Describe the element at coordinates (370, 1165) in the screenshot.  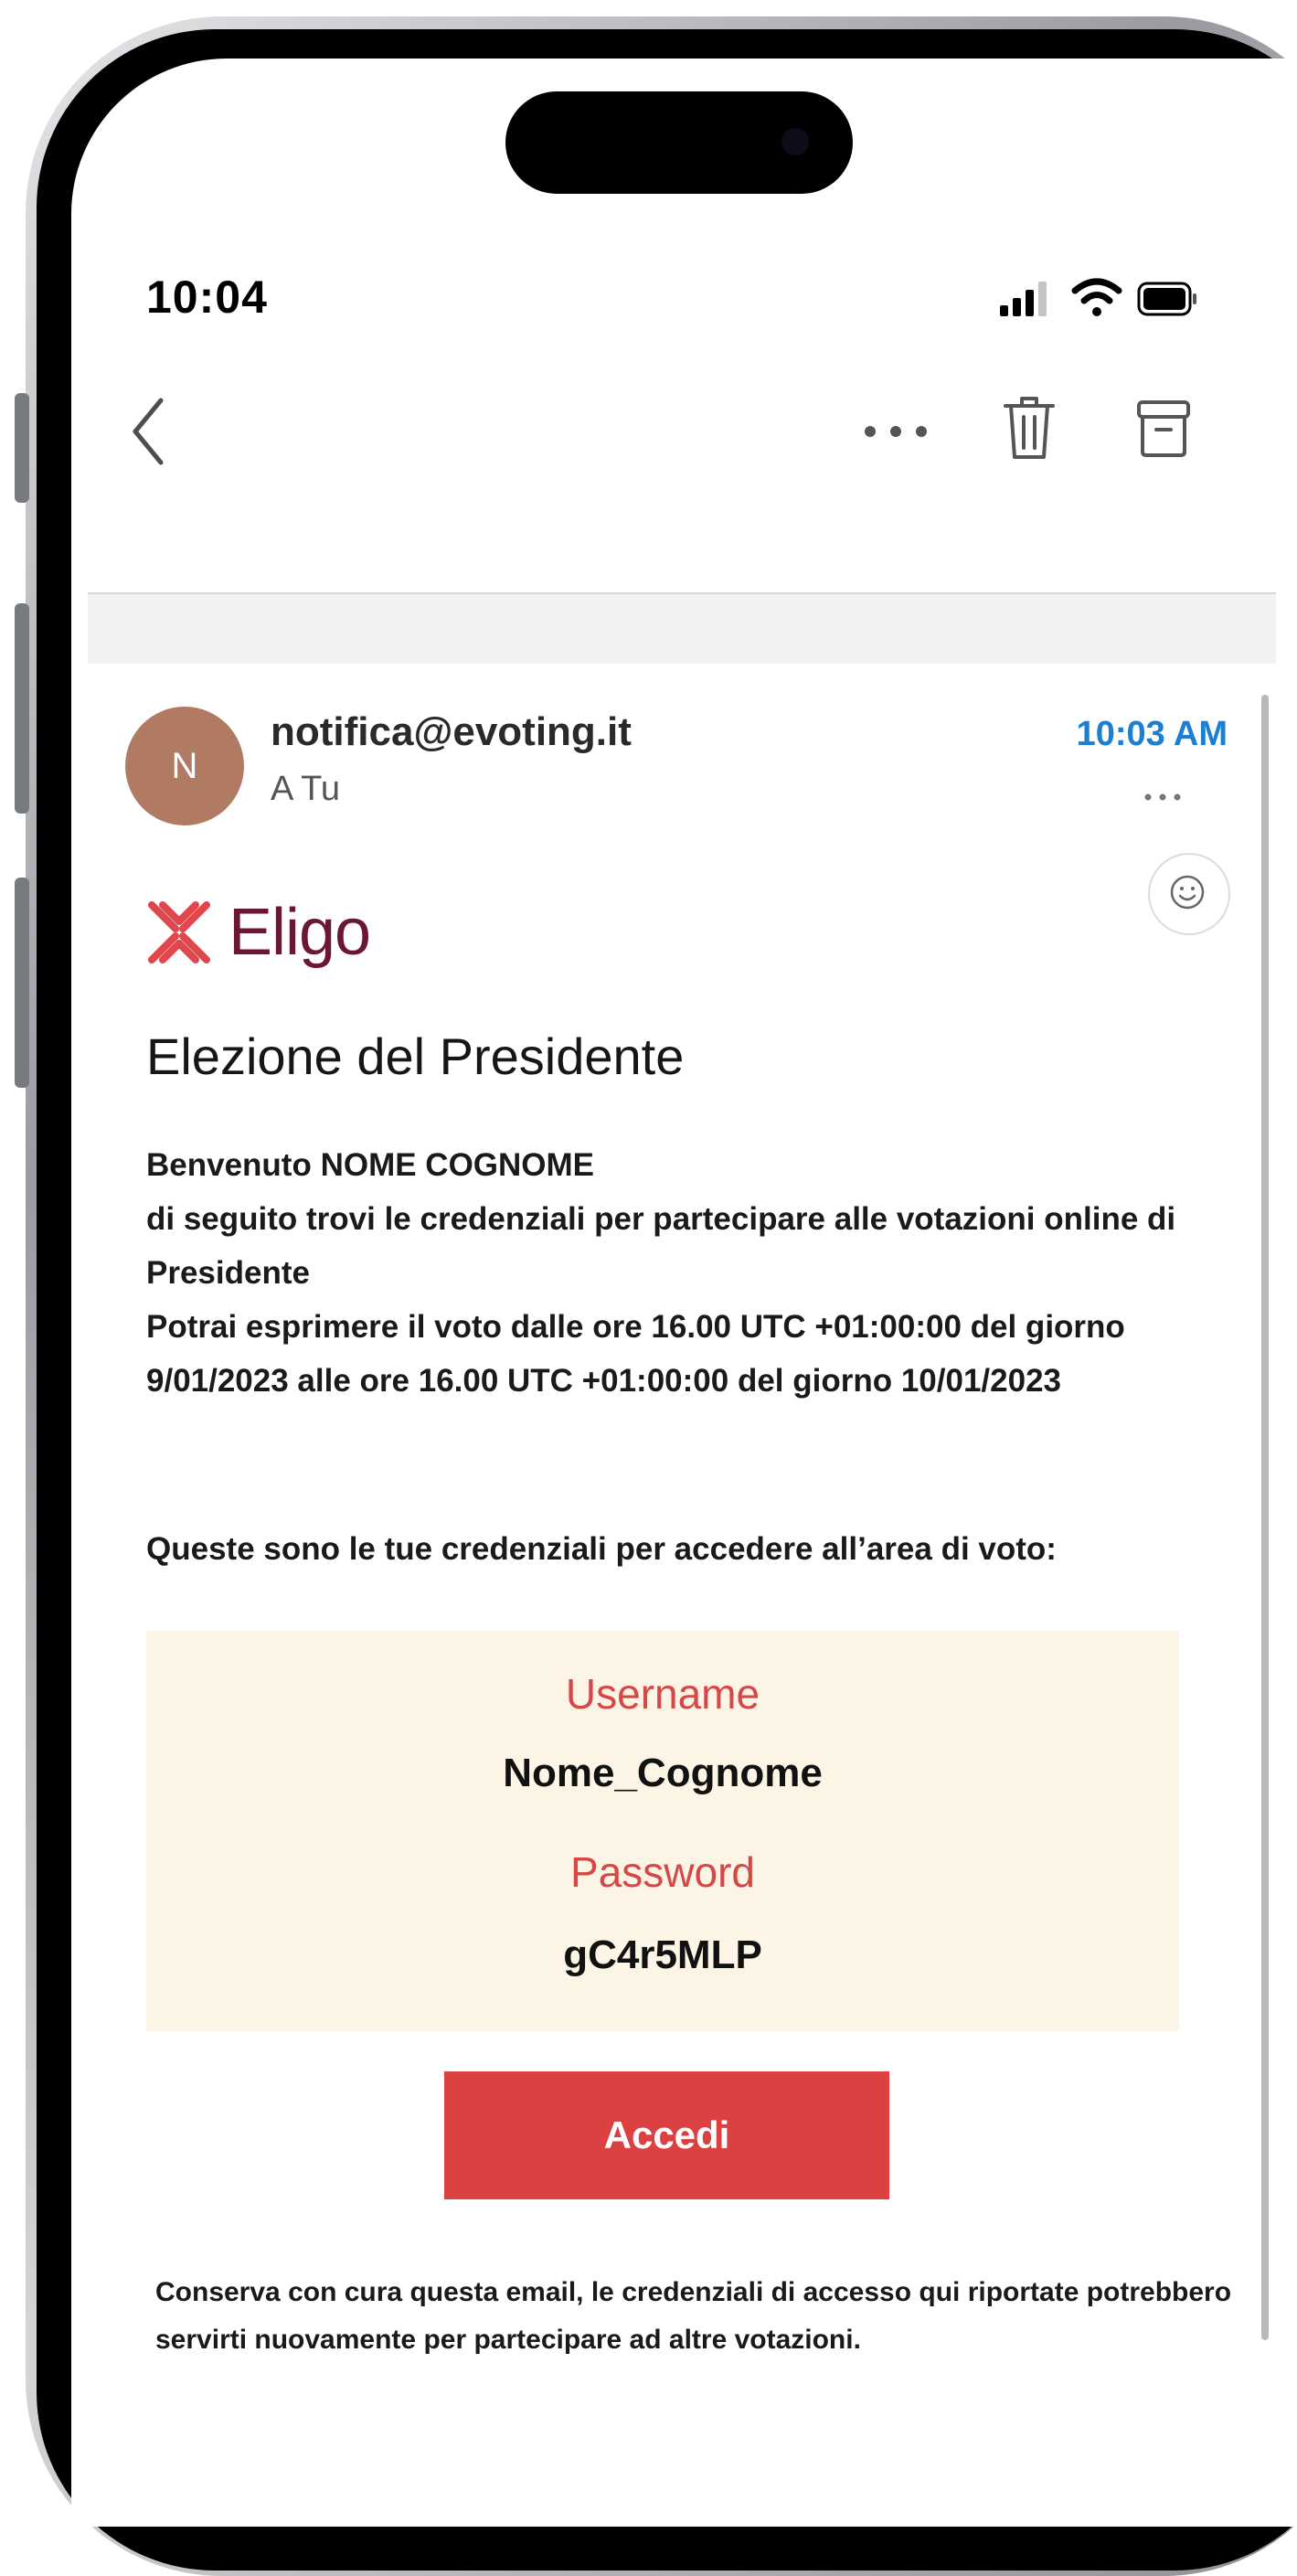
I see `body-line: Benvenuto NOME COGNOME` at that location.